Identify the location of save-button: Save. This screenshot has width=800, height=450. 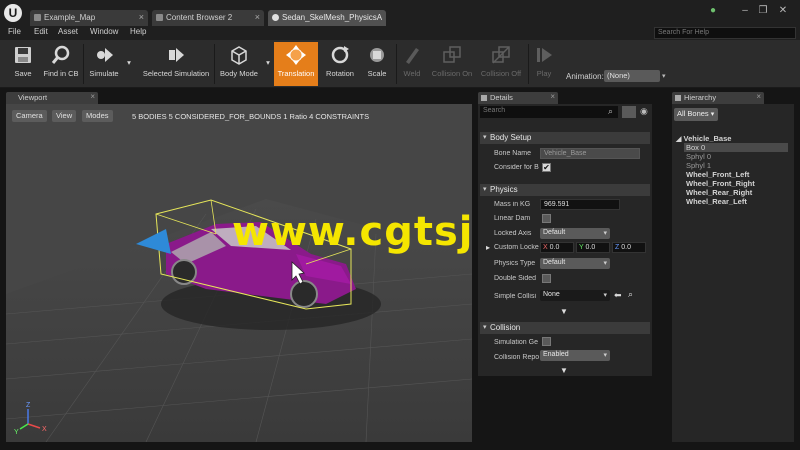
(23, 64).